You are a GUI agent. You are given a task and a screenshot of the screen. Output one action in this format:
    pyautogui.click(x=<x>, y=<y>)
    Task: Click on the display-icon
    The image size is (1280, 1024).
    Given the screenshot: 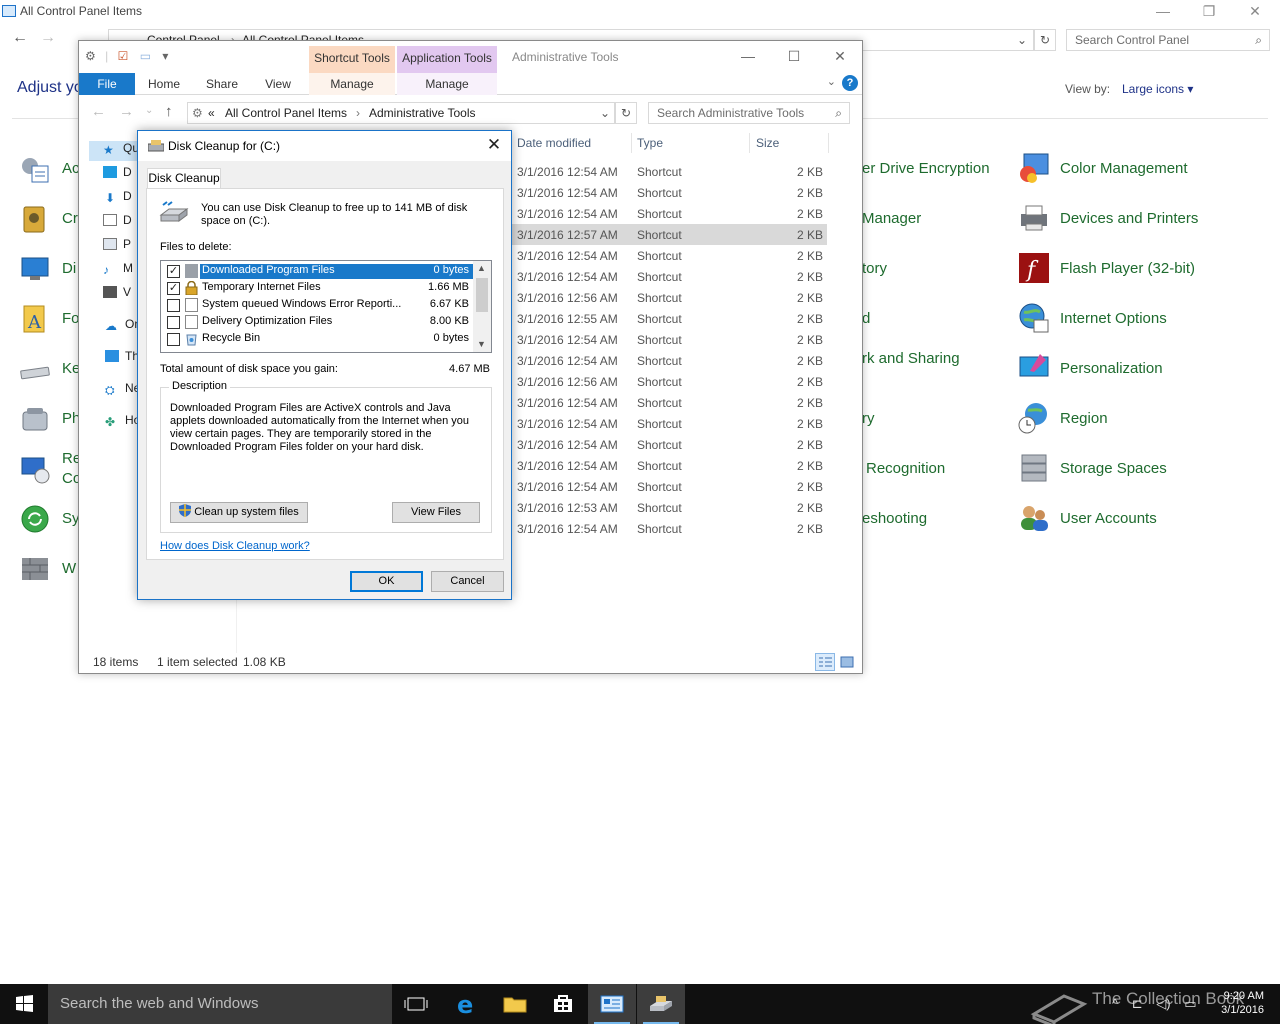 What is the action you would take?
    pyautogui.click(x=35, y=269)
    